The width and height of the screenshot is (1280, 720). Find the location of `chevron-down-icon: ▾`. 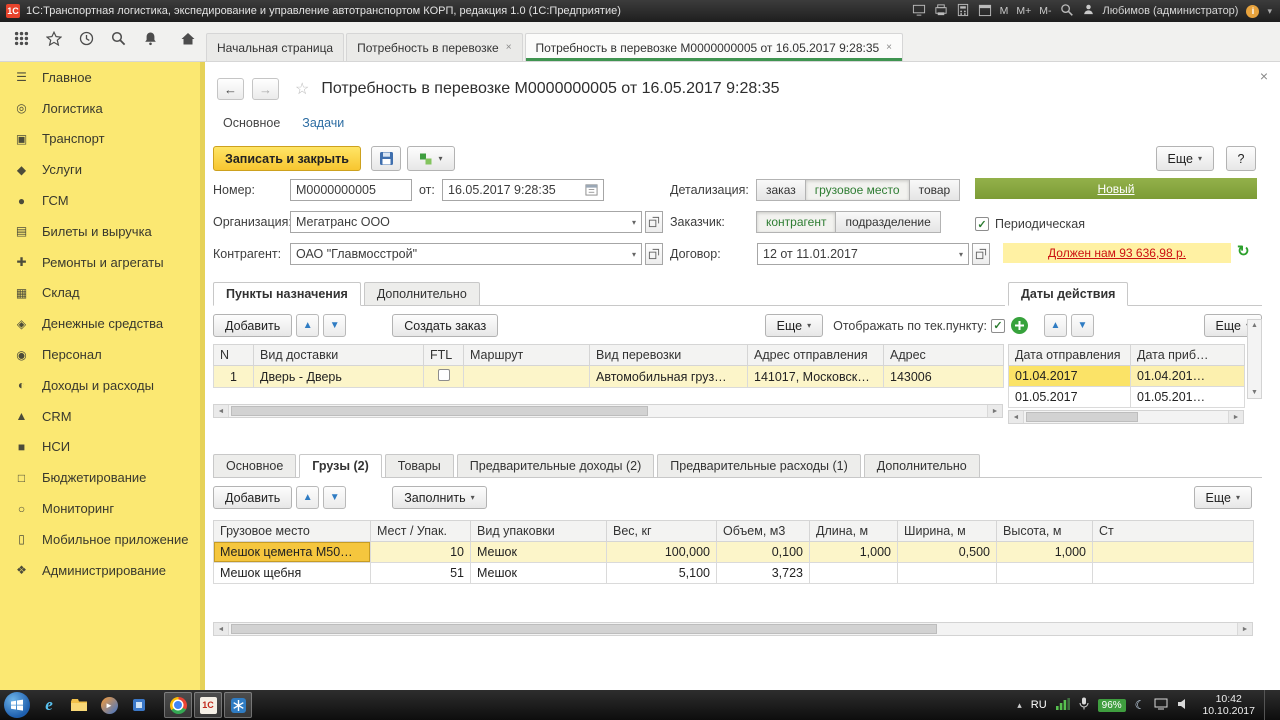

chevron-down-icon: ▾ is located at coordinates (959, 254).